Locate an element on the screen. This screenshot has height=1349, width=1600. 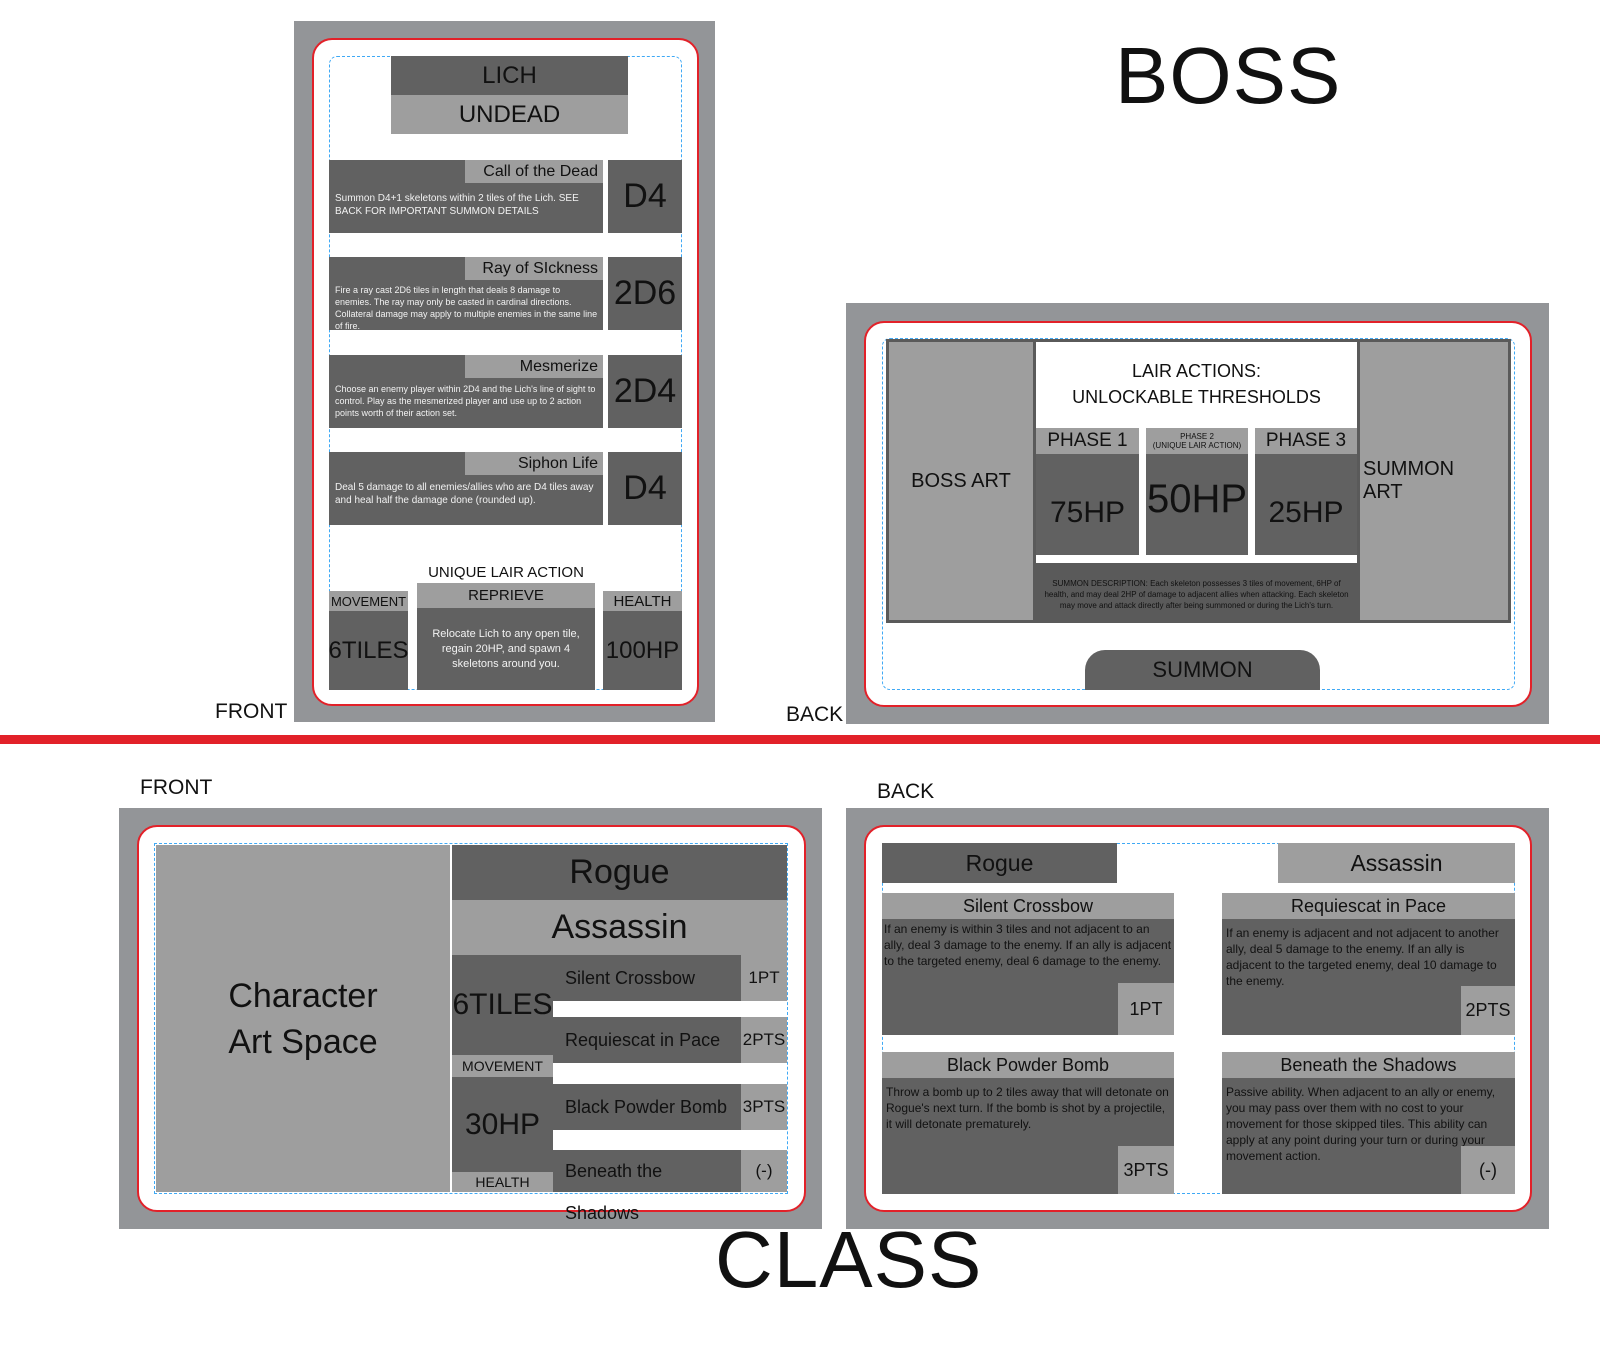
class-back-subclass: Assassin is located at coordinates (1396, 863).